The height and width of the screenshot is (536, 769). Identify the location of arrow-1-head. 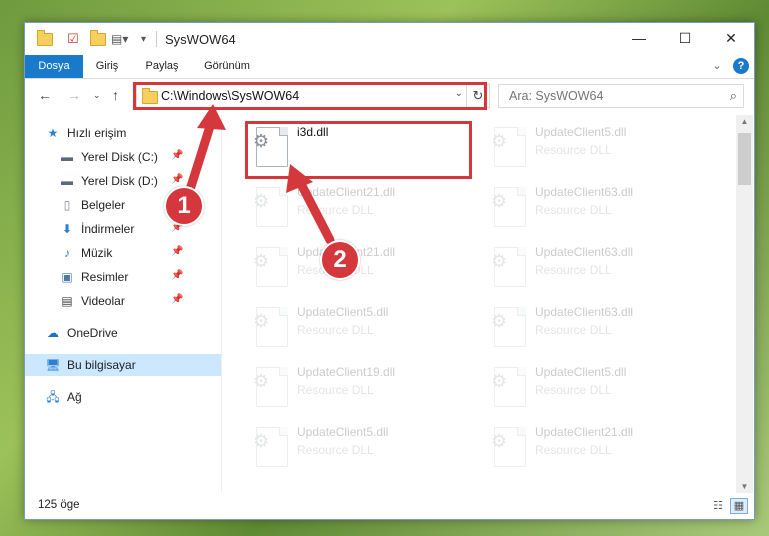
(211, 117).